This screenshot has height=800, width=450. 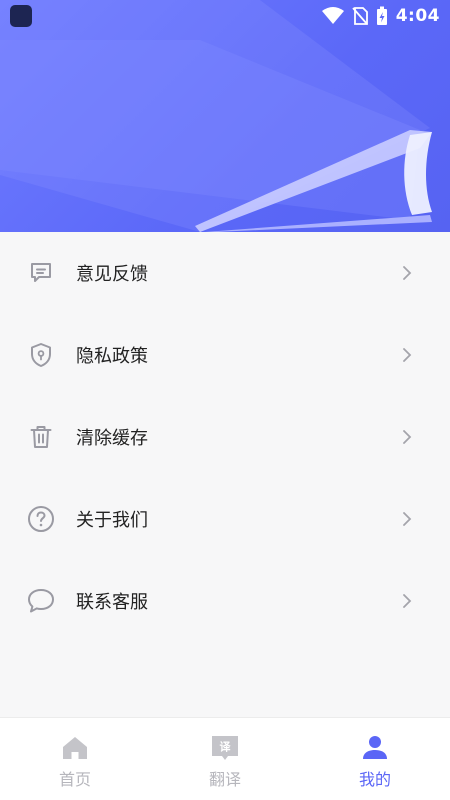 I want to click on translate-glyph: 译, so click(x=226, y=747).